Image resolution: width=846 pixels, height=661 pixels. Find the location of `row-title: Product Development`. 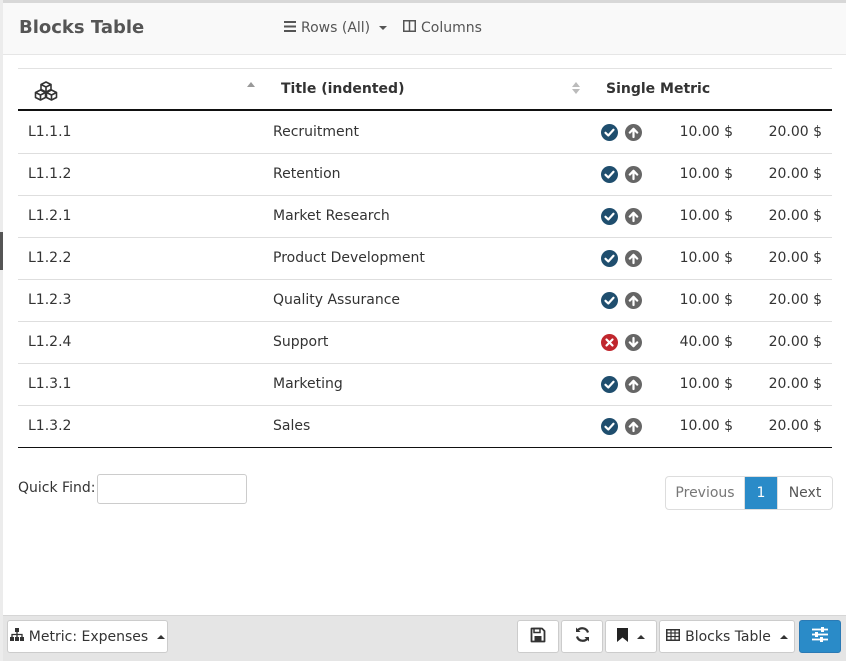

row-title: Product Development is located at coordinates (349, 258).